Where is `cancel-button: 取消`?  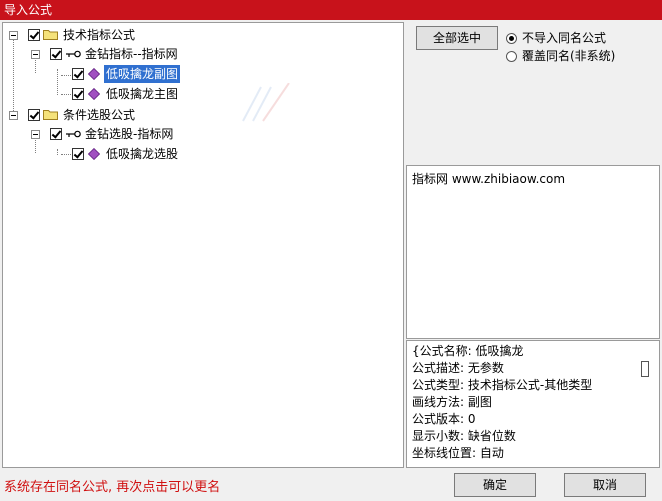
cancel-button: 取消 is located at coordinates (605, 485).